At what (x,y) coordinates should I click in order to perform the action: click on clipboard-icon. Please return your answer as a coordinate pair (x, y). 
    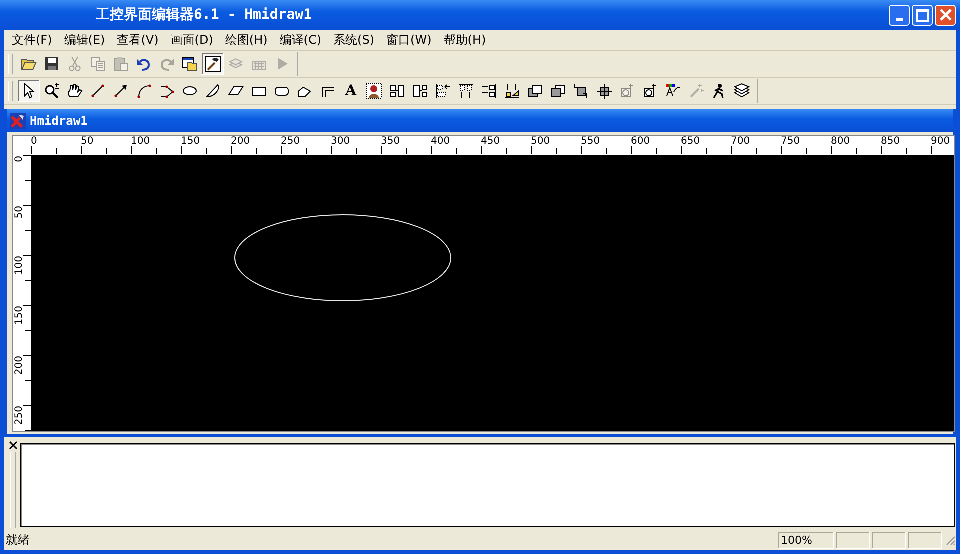
    Looking at the image, I should click on (121, 64).